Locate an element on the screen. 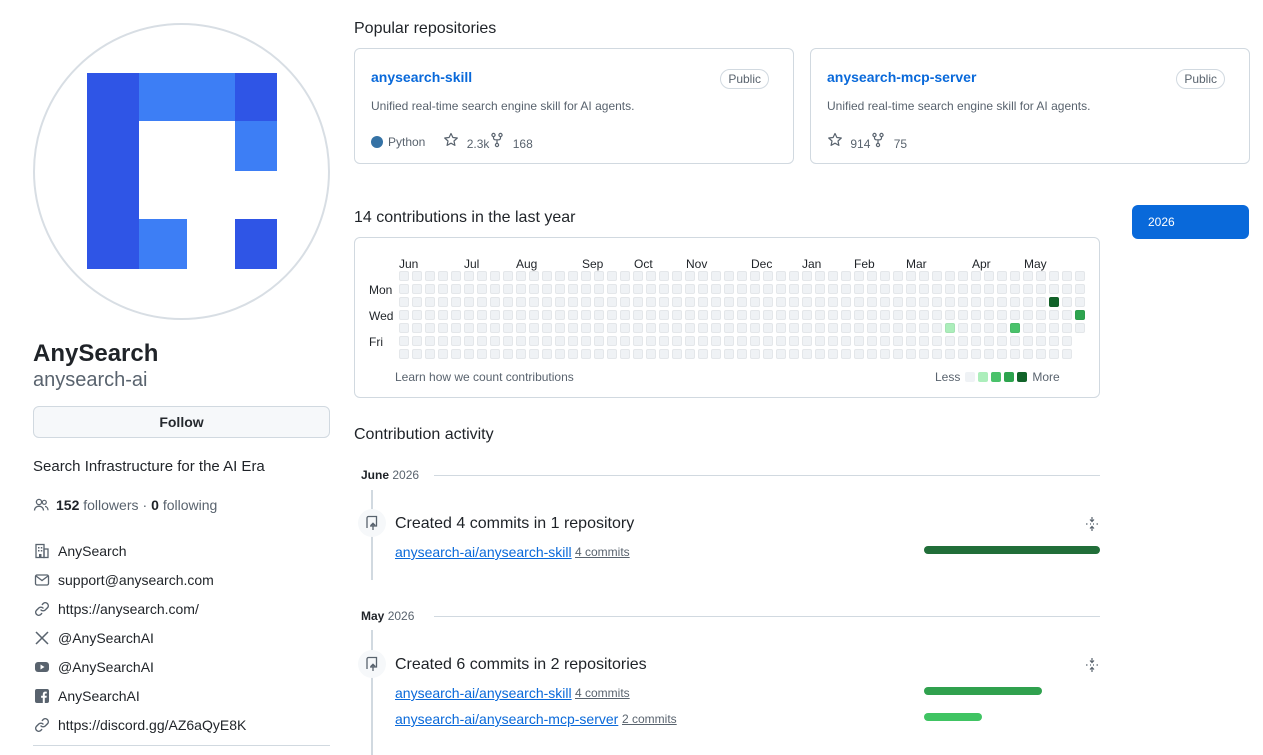 The width and height of the screenshot is (1263, 755). repo-stars: 914 is located at coordinates (848, 141).